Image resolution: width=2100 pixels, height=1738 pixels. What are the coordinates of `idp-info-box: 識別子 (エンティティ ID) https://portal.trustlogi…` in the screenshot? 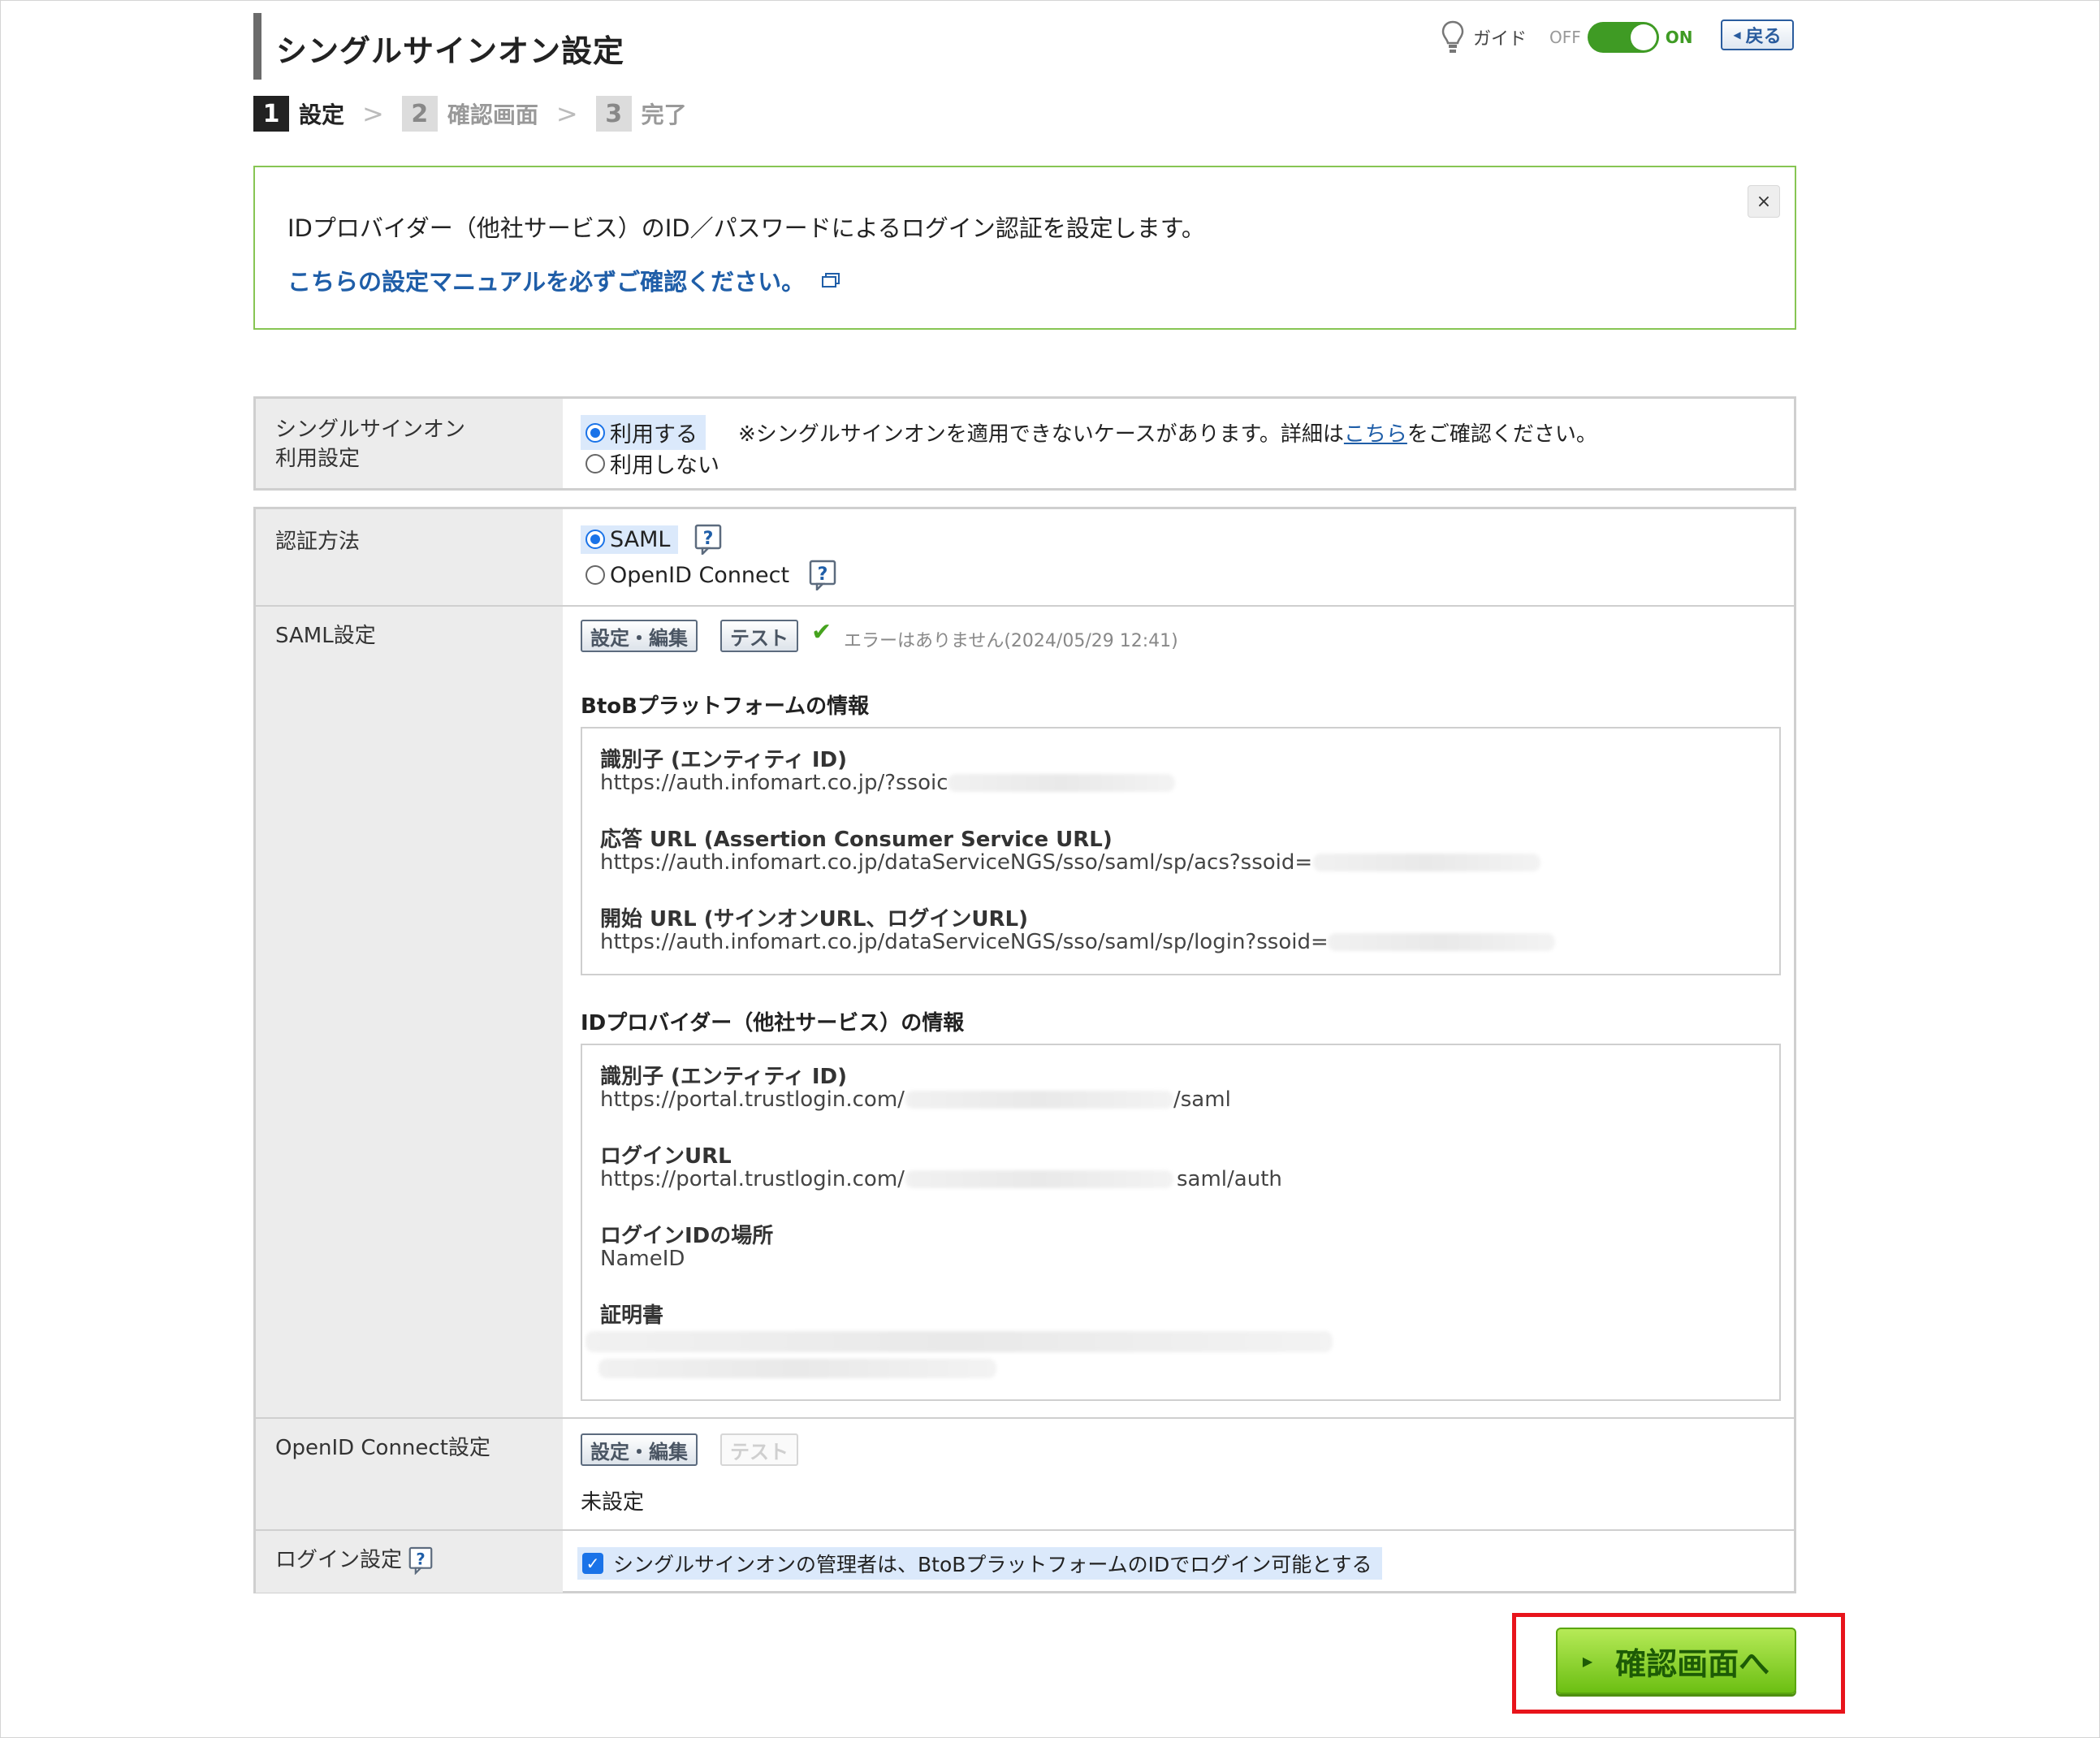 It's located at (1181, 1222).